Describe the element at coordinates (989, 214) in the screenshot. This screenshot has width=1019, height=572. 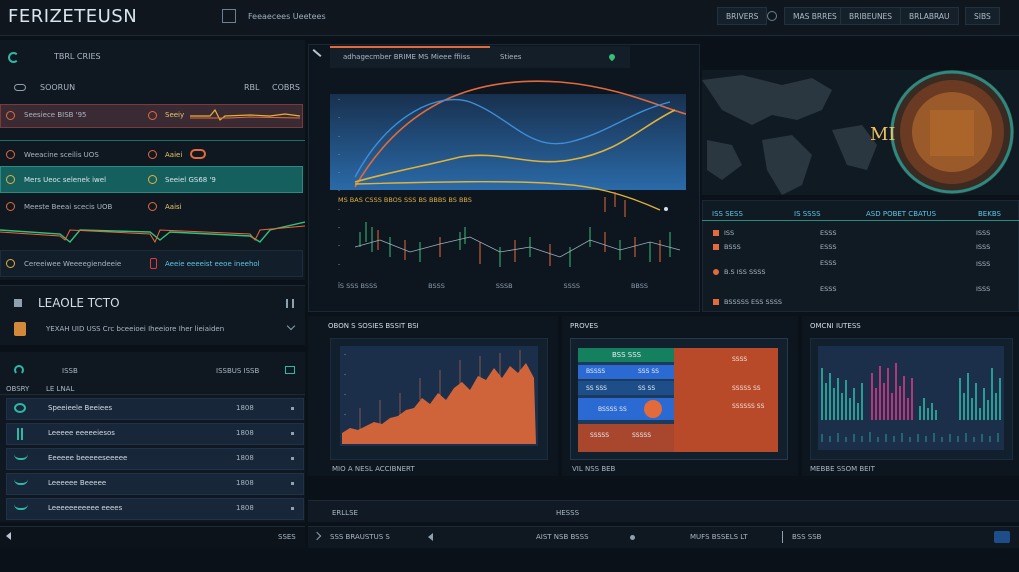
I see `table-header: BEKBS` at that location.